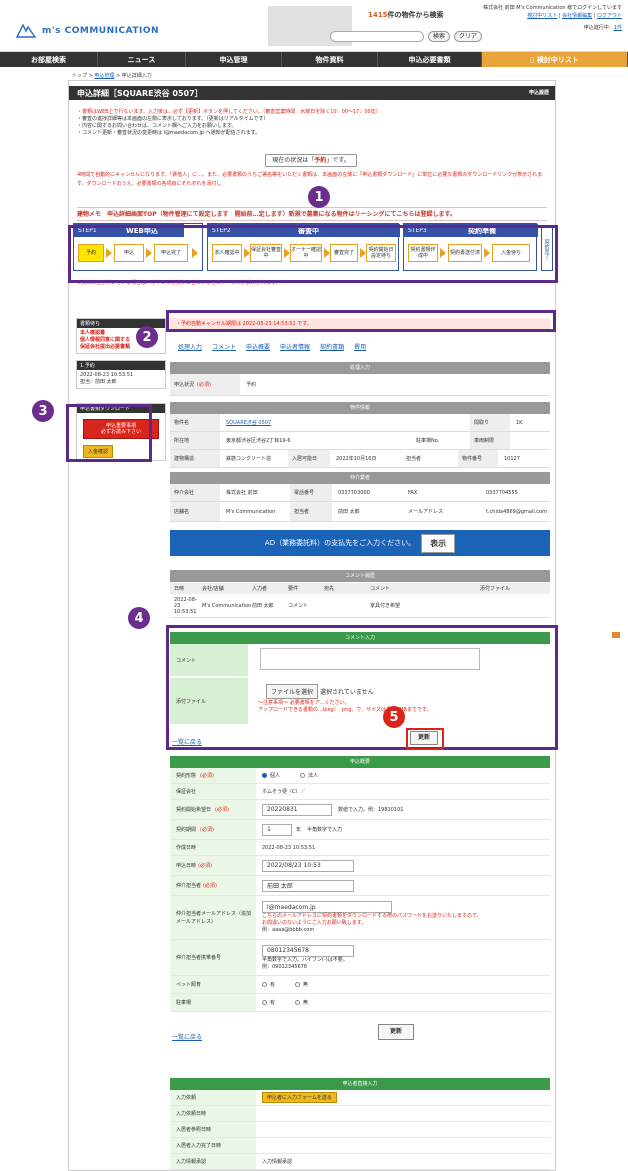 The image size is (628, 1171). I want to click on nav-applications: 申込管理, so click(234, 59).